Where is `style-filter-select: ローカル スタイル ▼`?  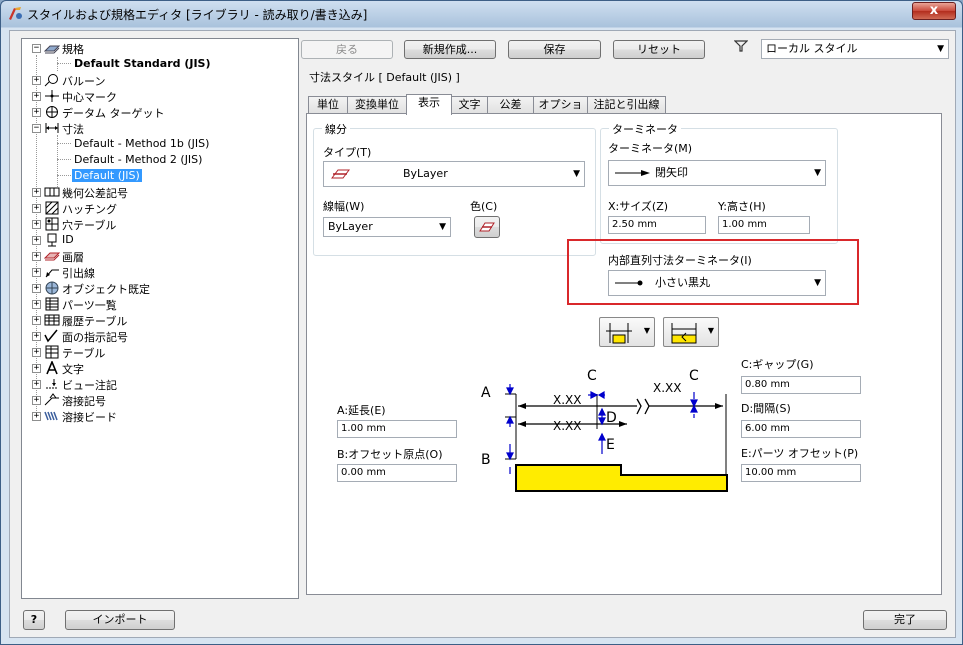
style-filter-select: ローカル スタイル ▼ is located at coordinates (855, 49).